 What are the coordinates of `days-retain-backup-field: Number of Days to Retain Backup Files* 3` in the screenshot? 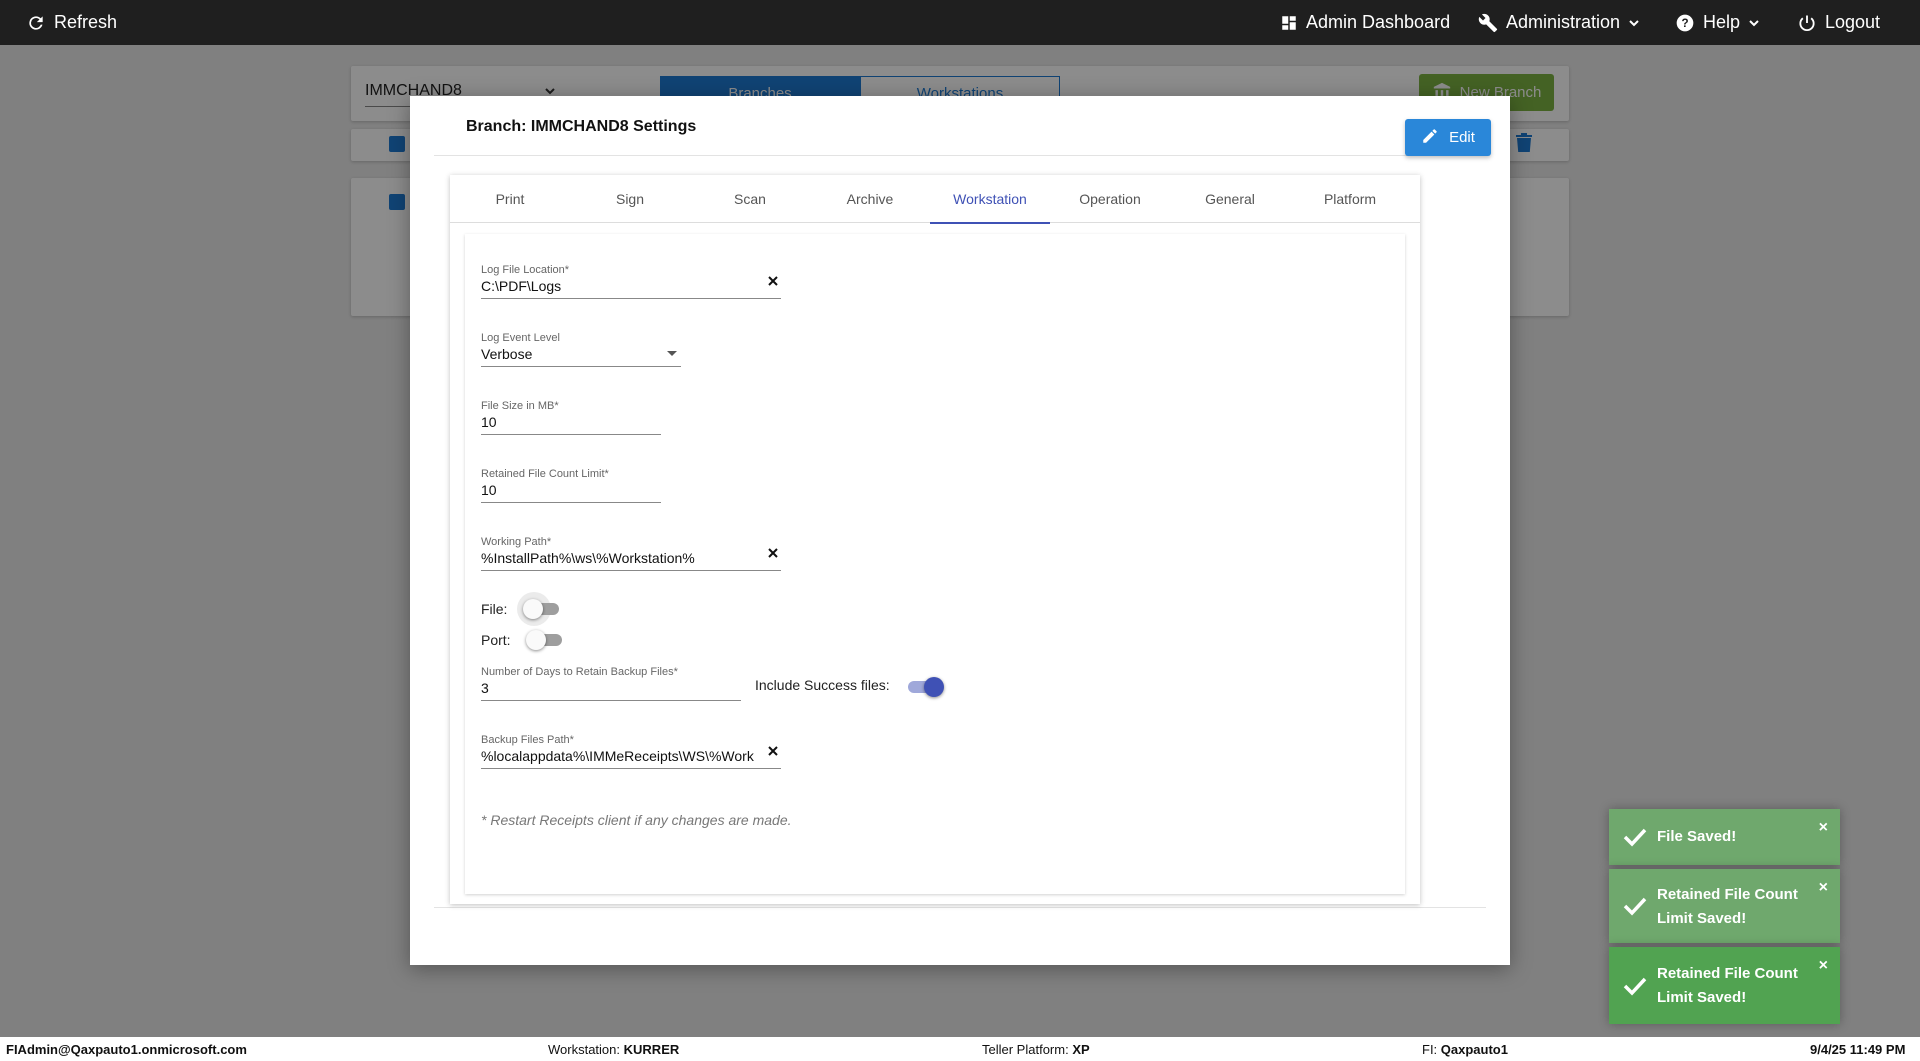 It's located at (611, 683).